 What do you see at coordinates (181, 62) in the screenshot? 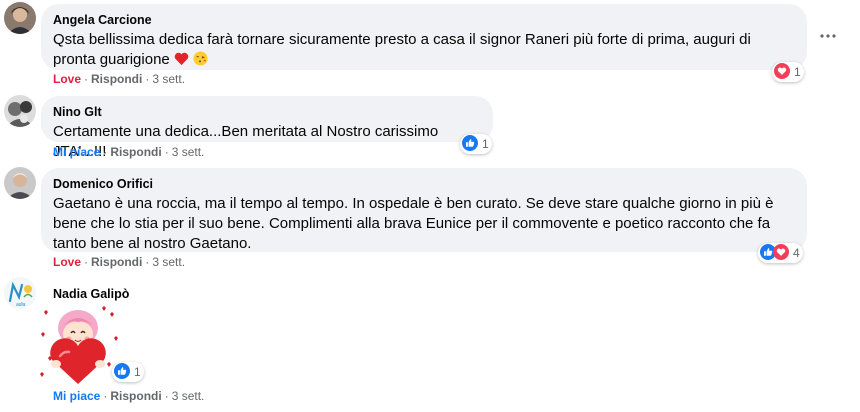
I see `heart-emoji-icon` at bounding box center [181, 62].